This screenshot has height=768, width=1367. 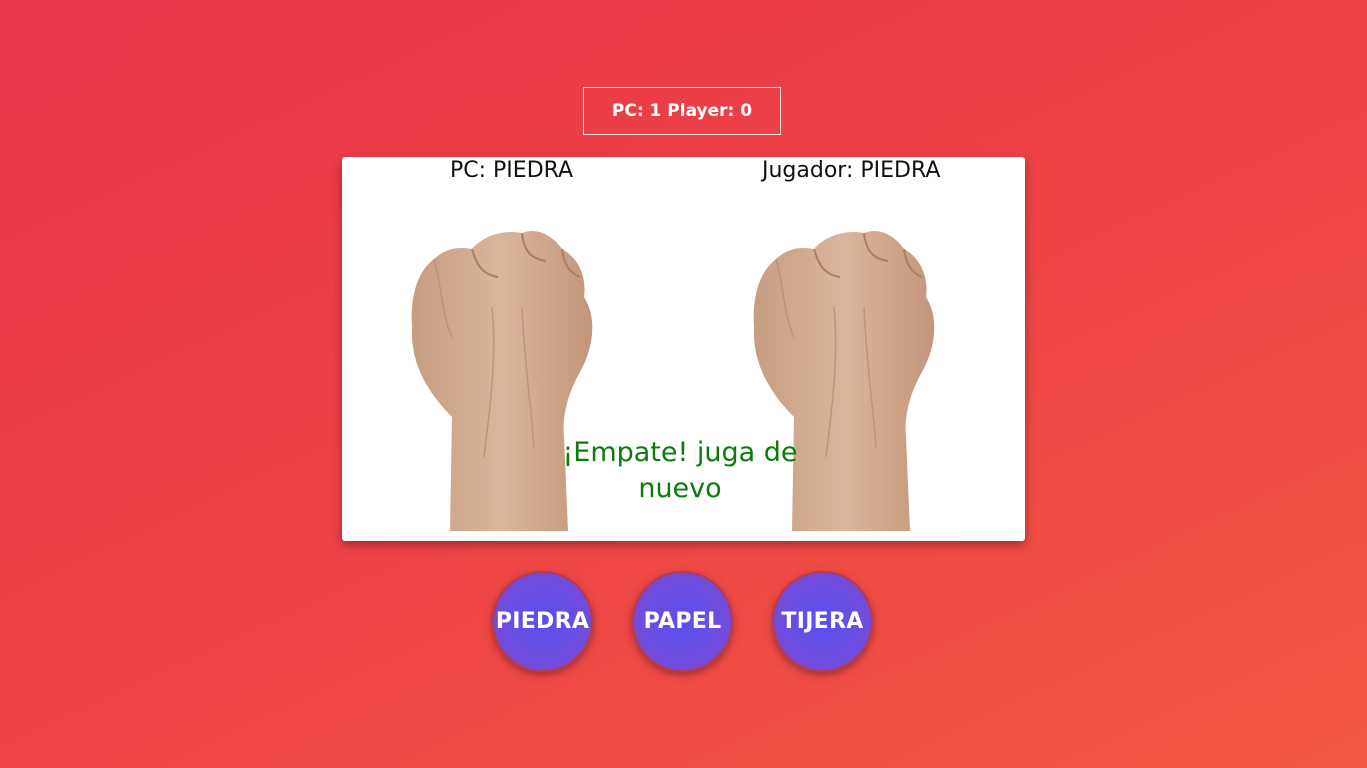 What do you see at coordinates (680, 488) in the screenshot?
I see `result-line-2: nuevo` at bounding box center [680, 488].